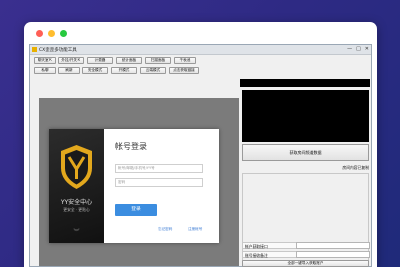 This screenshot has width=400, height=267. Describe the element at coordinates (165, 229) in the screenshot. I see `forgot-password-link: 忘记密码` at that location.